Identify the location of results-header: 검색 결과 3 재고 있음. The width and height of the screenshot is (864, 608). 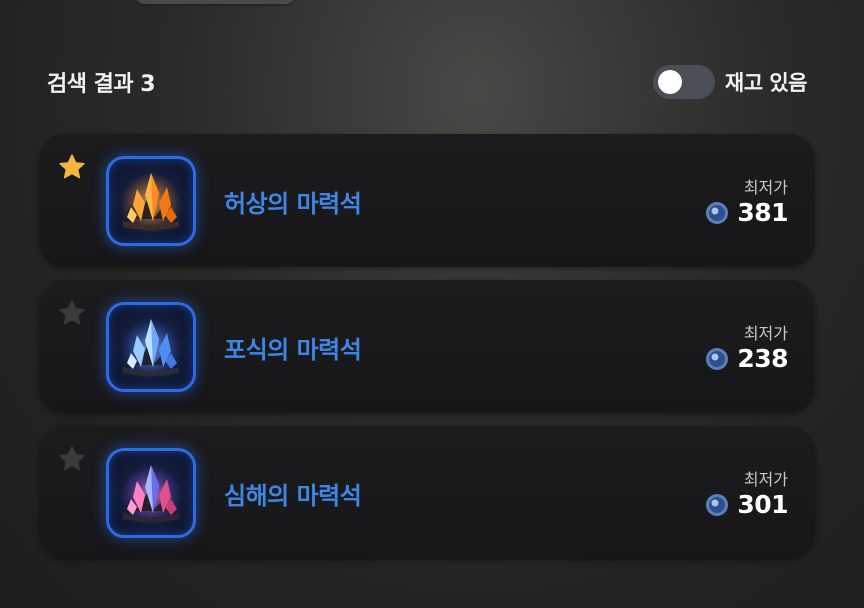
(427, 82).